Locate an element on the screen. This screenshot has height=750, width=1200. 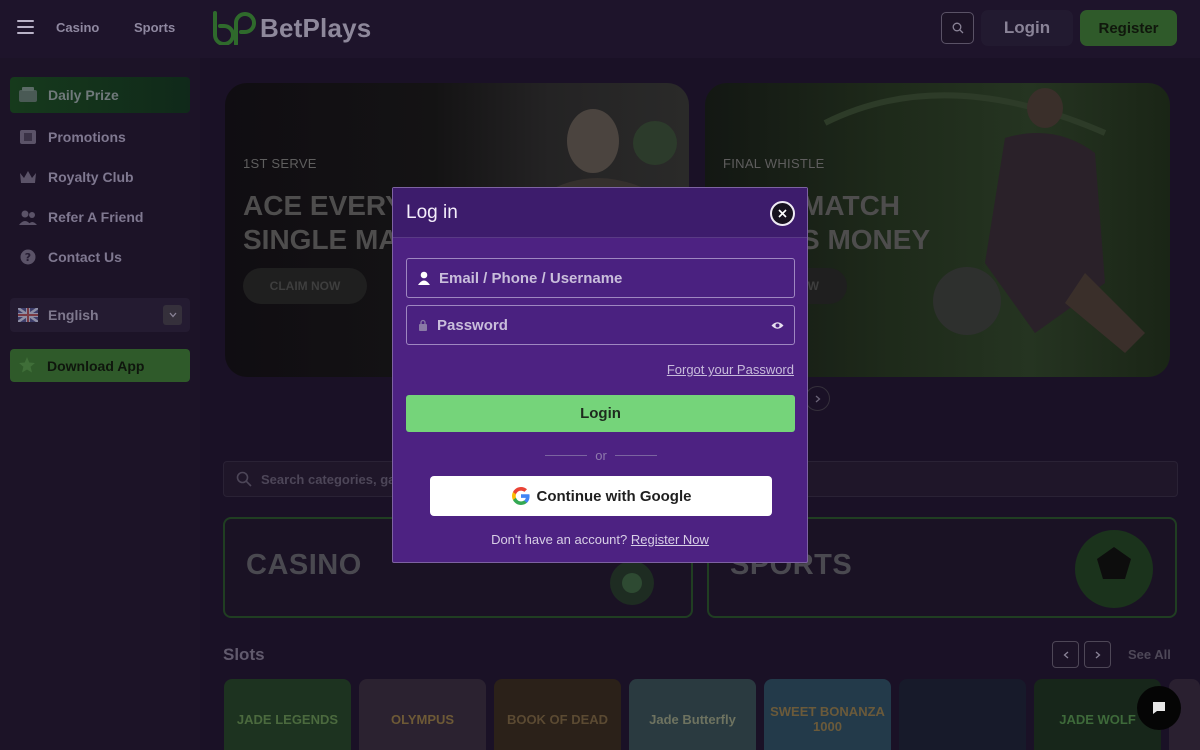
logo: BetPlays is located at coordinates (291, 28).